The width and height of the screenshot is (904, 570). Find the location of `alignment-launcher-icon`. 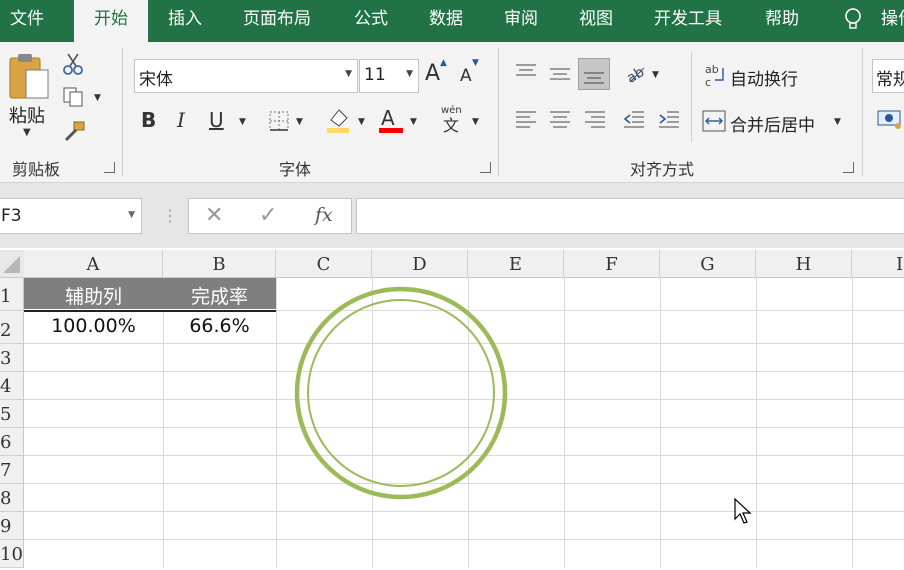

alignment-launcher-icon is located at coordinates (848, 167).